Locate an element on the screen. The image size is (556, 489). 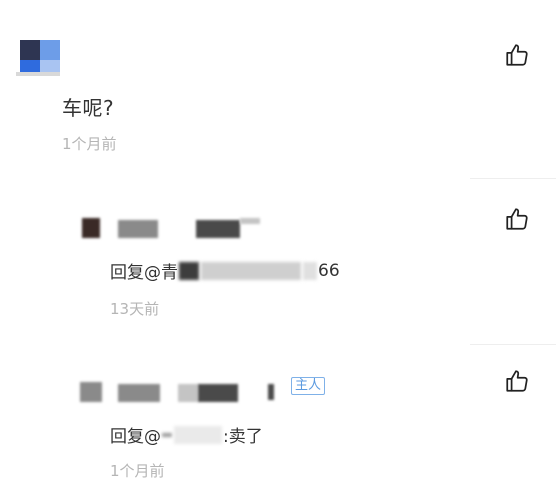
reply-prefix: 回复@ is located at coordinates (135, 437).